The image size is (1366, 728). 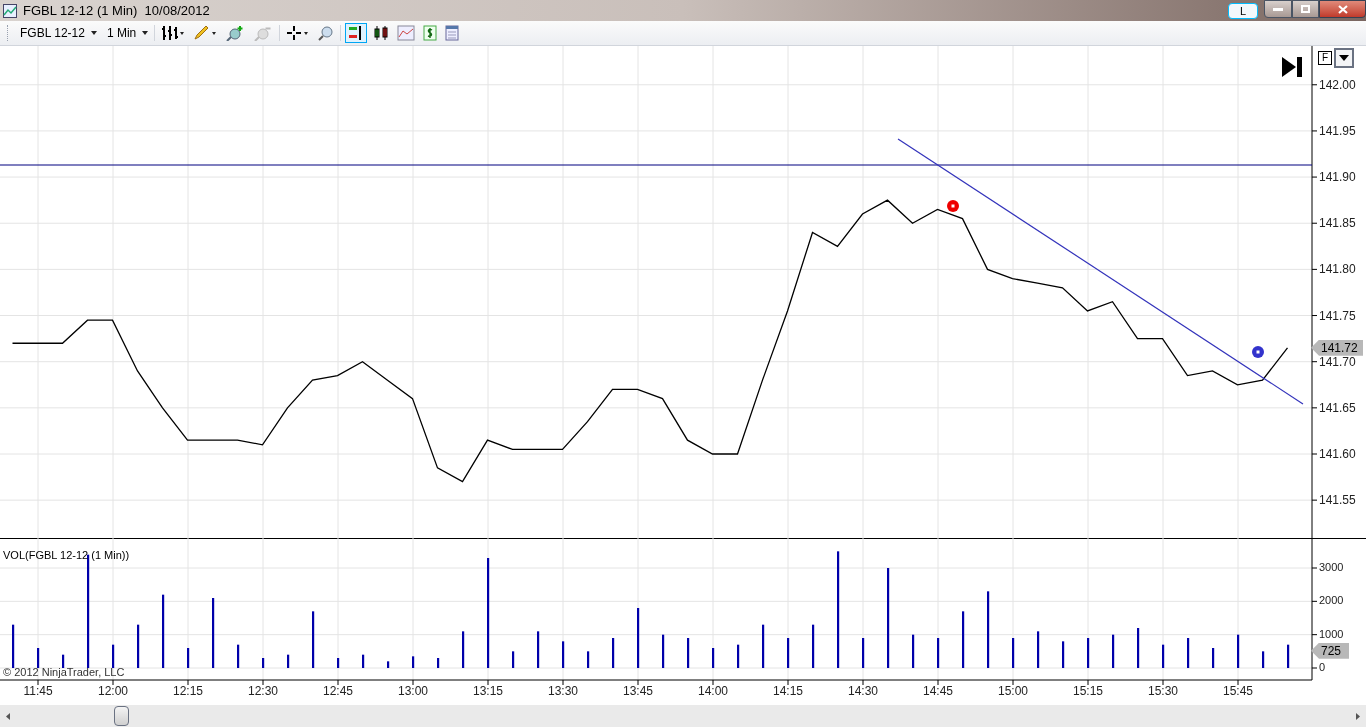 What do you see at coordinates (127, 33) in the screenshot?
I see `interval-dropdown: 1 Min` at bounding box center [127, 33].